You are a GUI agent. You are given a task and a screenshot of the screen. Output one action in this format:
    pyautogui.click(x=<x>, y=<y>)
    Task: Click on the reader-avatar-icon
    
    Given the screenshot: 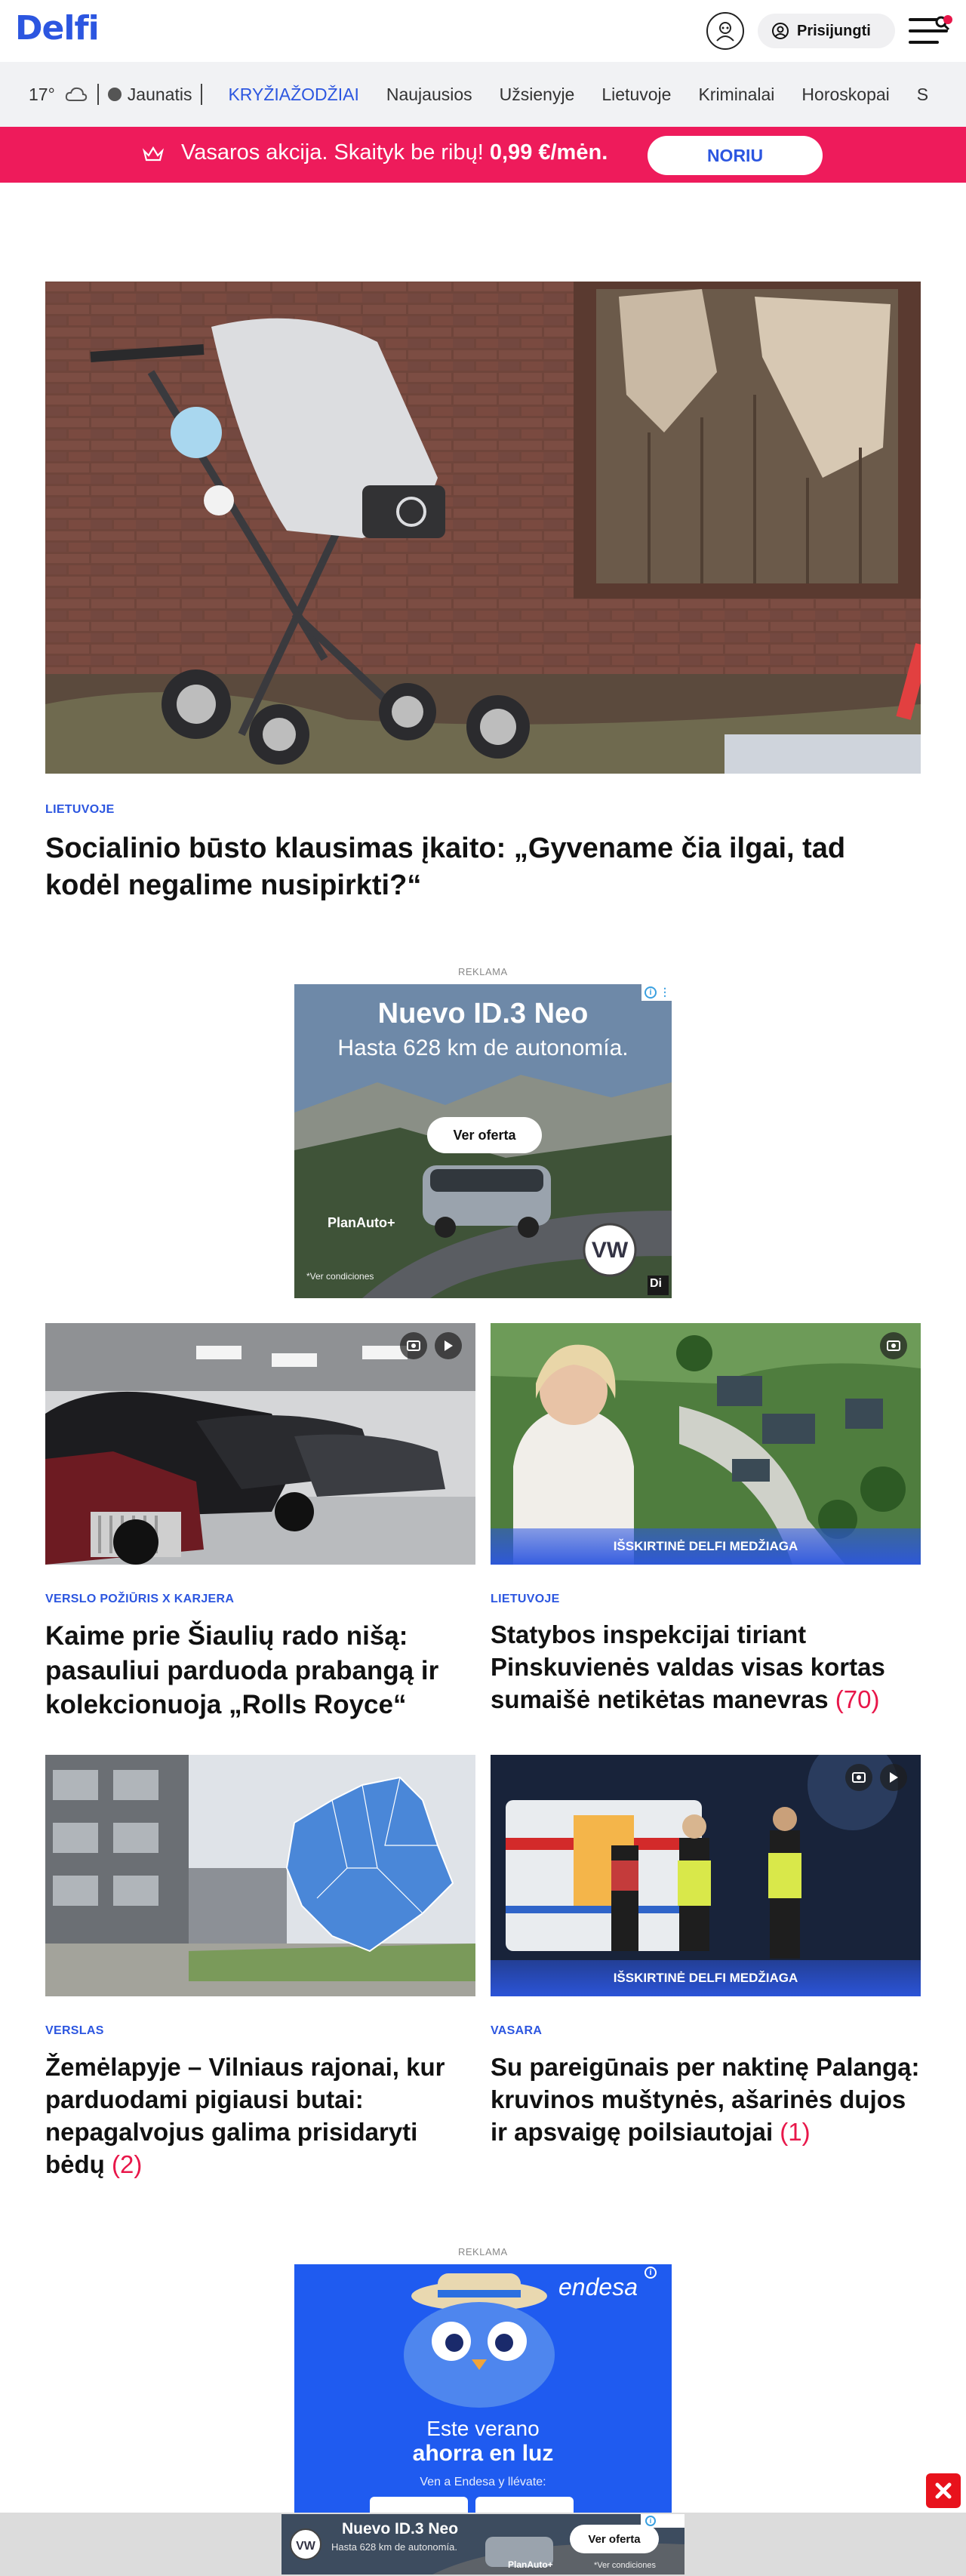 What is the action you would take?
    pyautogui.click(x=725, y=31)
    